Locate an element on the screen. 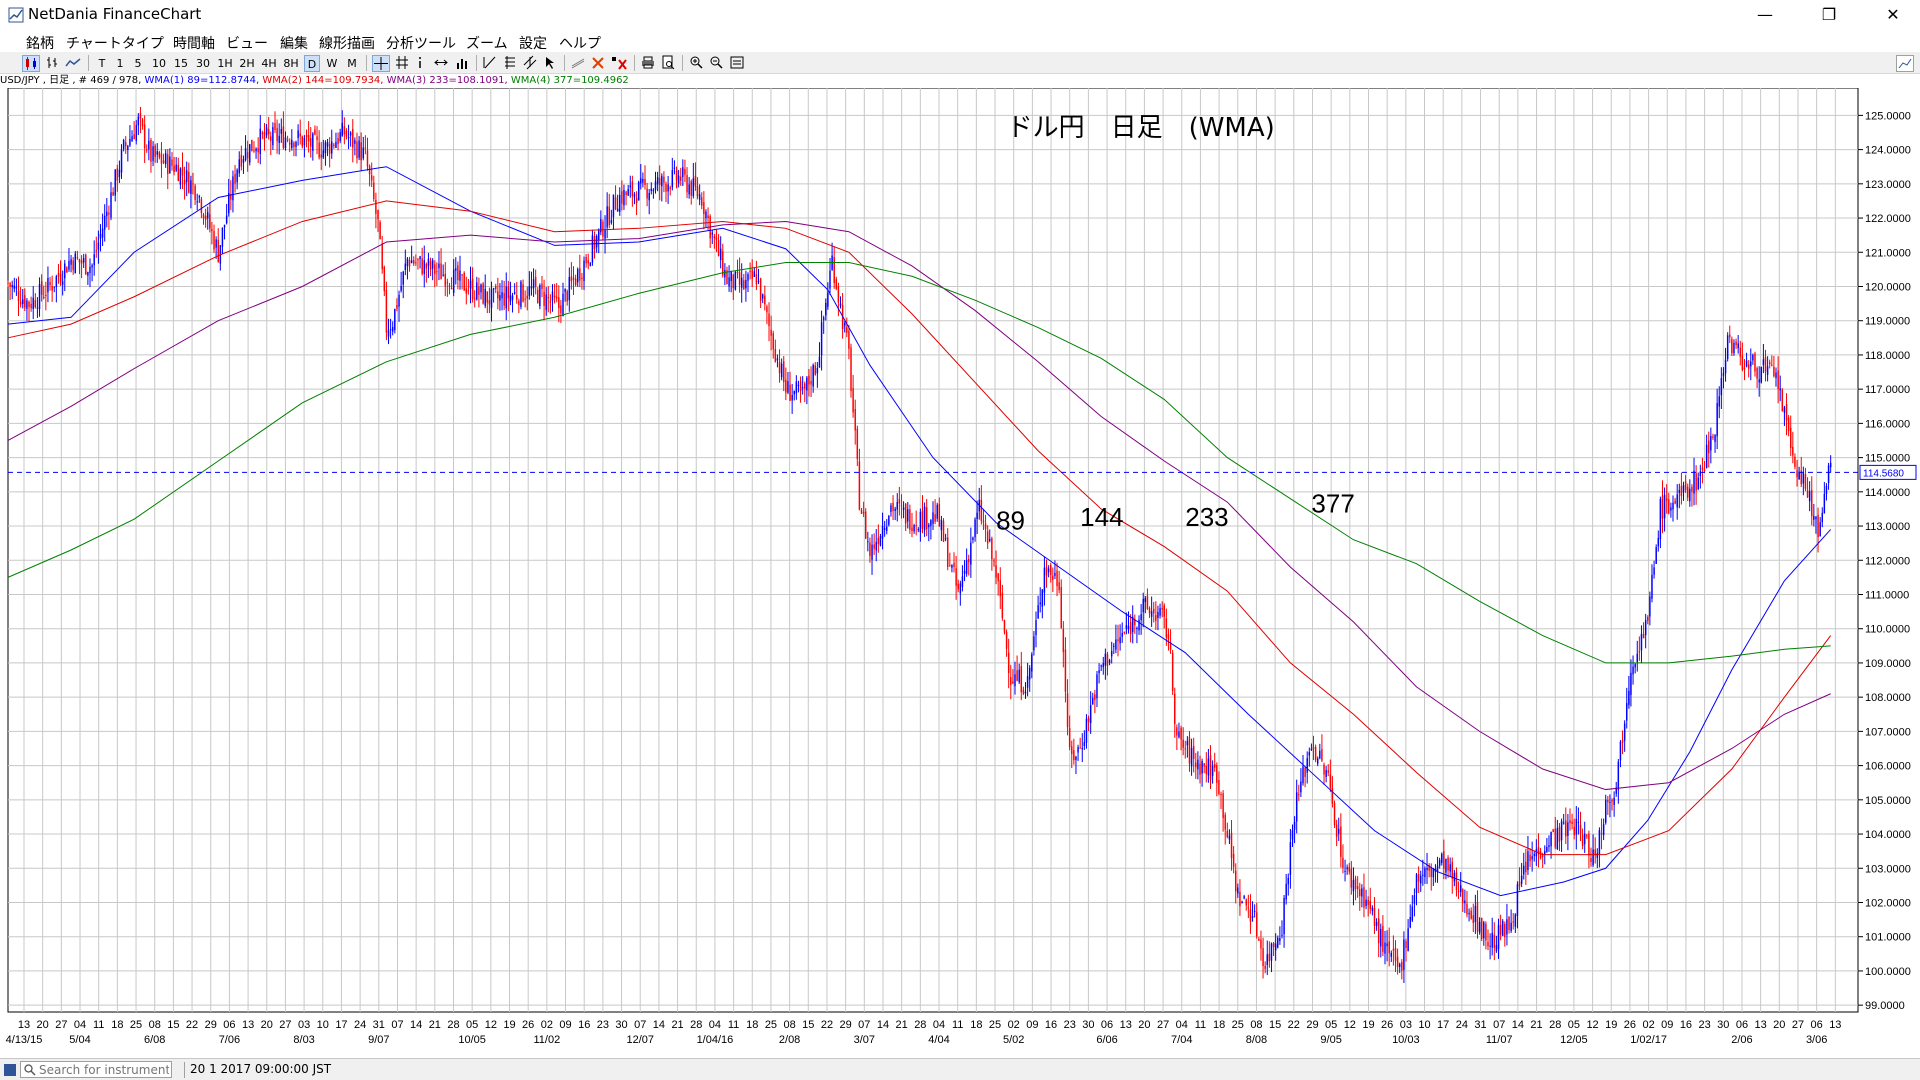 Image resolution: width=1920 pixels, height=1080 pixels. wma-period-label: 144 is located at coordinates (1101, 517).